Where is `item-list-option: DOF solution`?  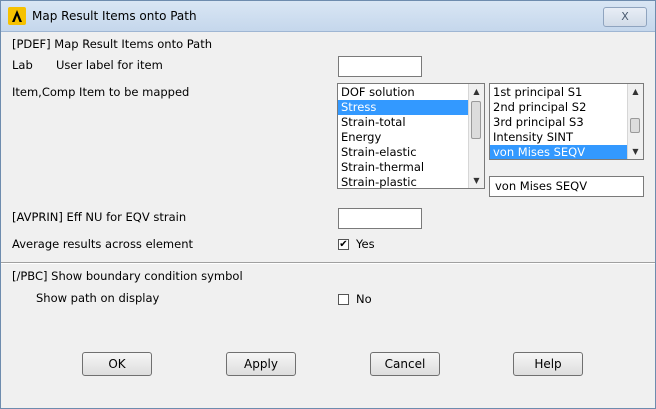 item-list-option: DOF solution is located at coordinates (403, 92).